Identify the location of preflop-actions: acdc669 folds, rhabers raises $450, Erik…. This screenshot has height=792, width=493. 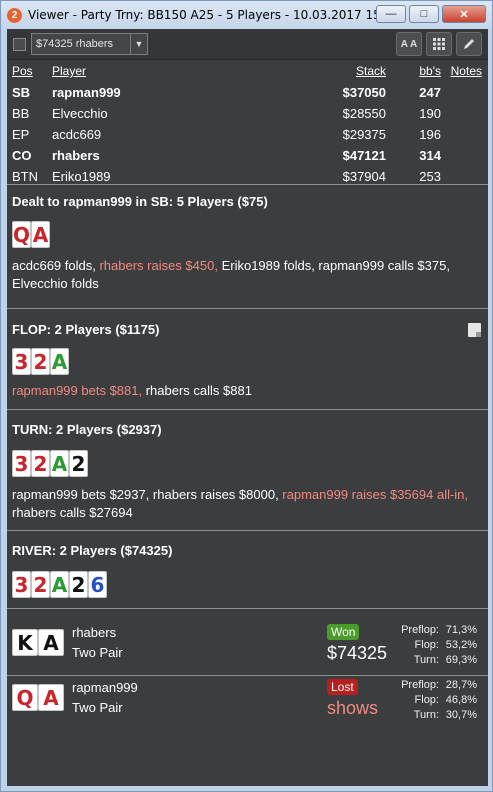
(247, 275).